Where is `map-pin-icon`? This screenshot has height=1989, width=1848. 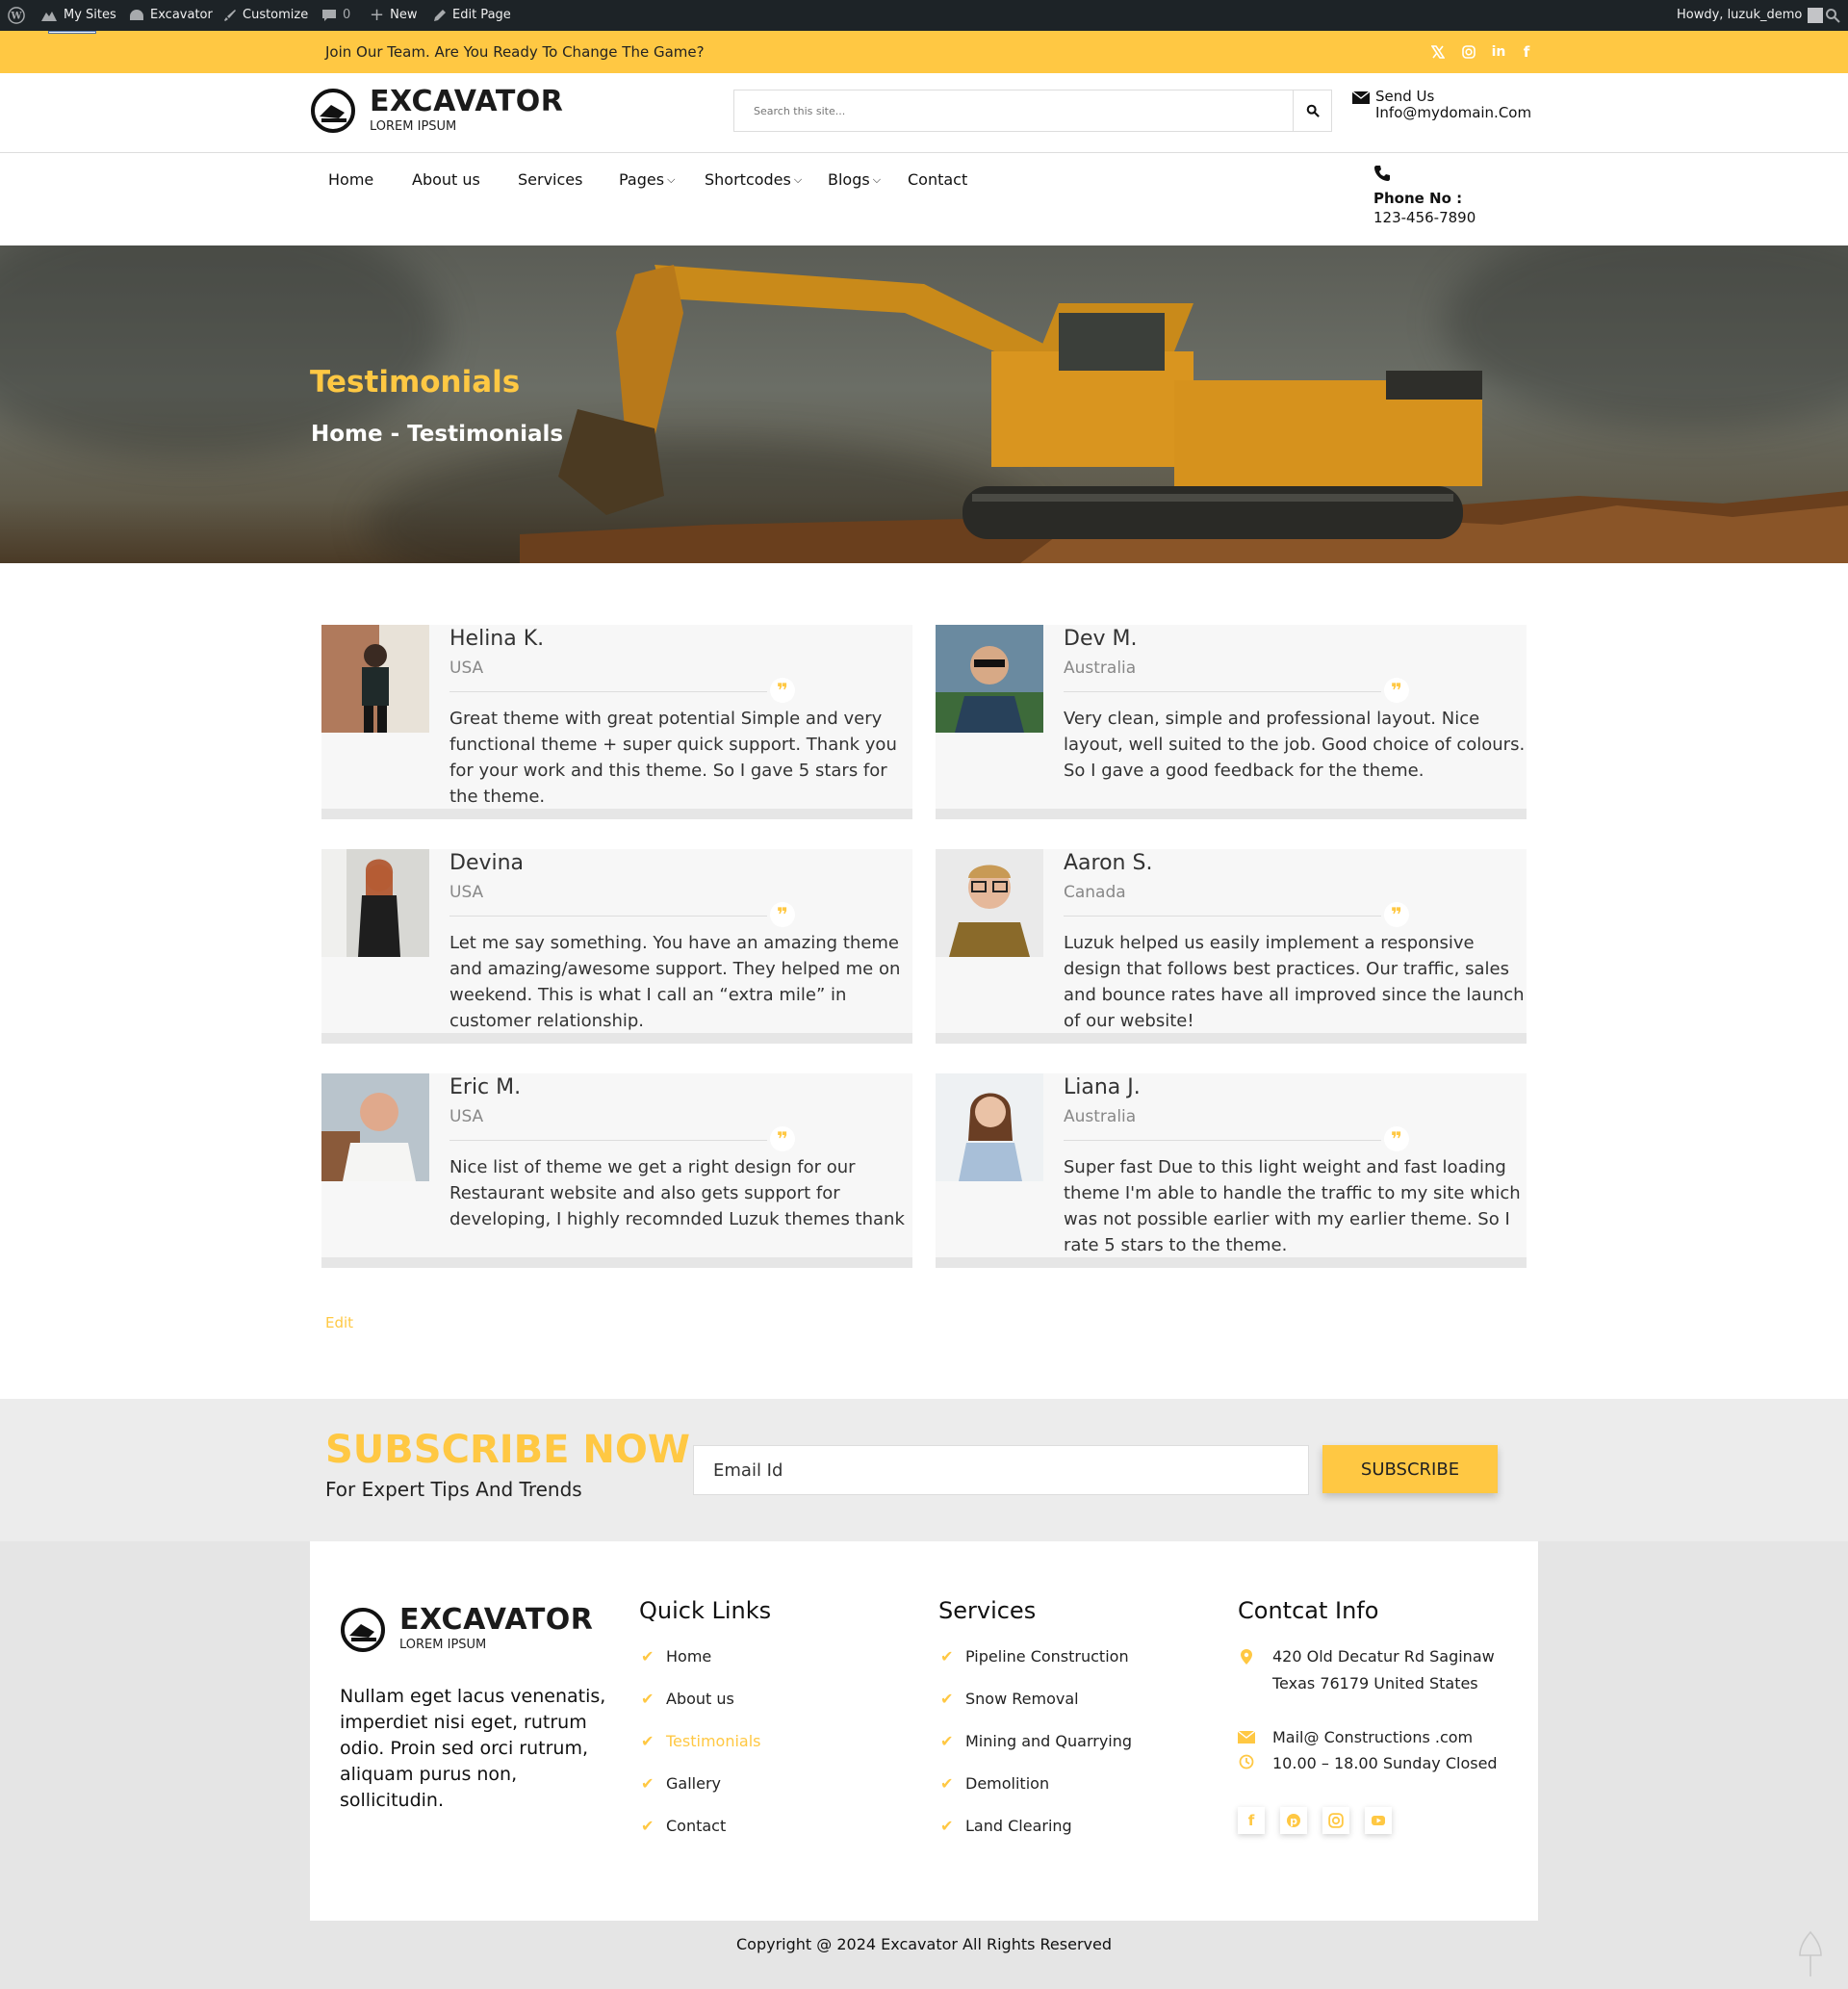
map-pin-icon is located at coordinates (1246, 1659).